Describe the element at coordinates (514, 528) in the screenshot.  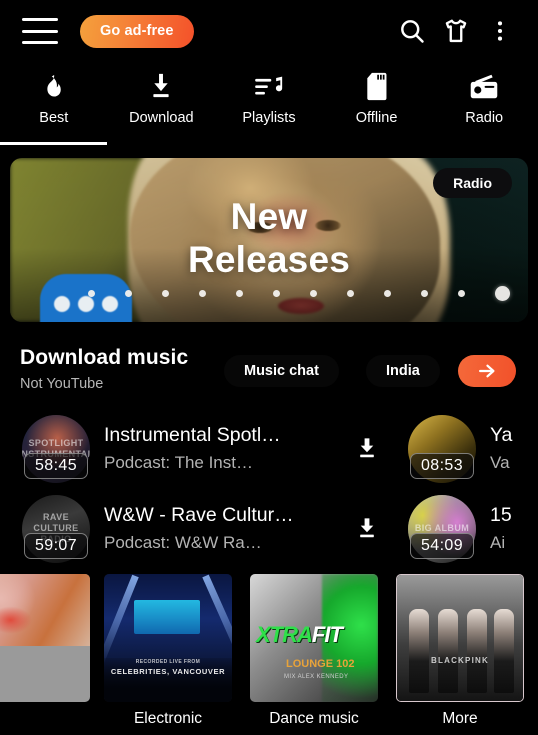
I see `list-item-text: 15 Ai` at that location.